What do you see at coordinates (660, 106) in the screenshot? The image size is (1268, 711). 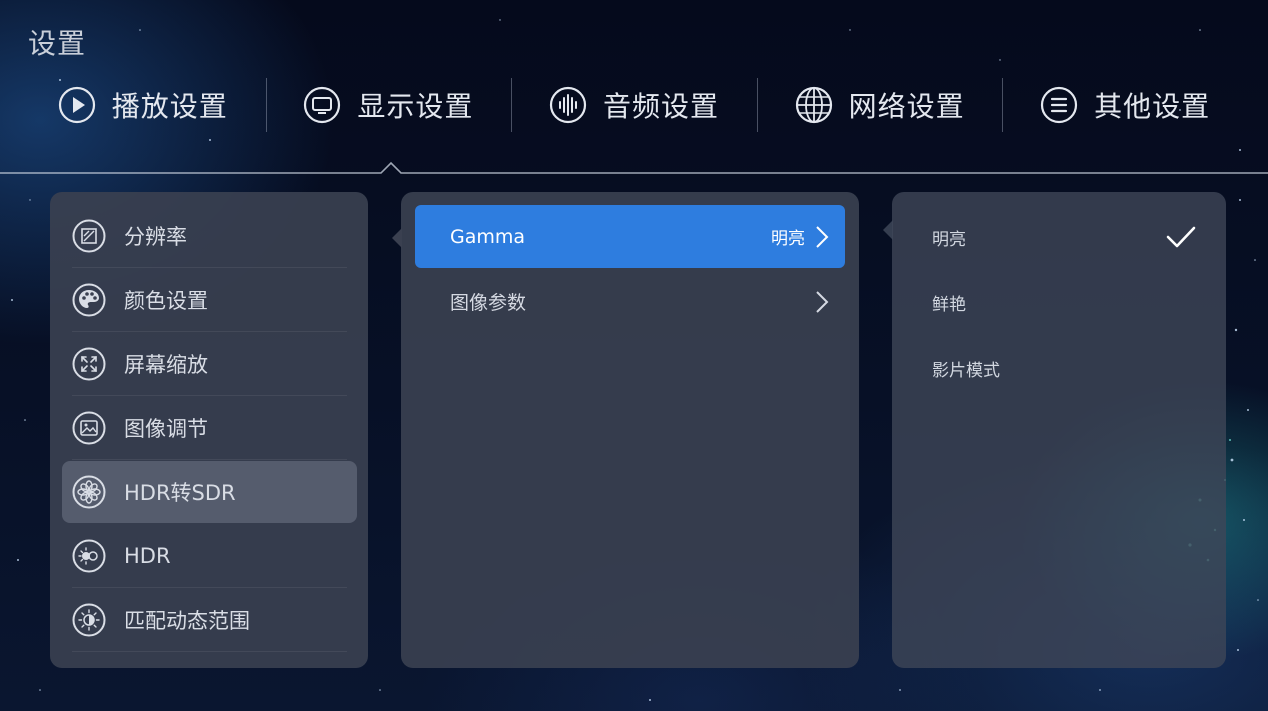 I see `tab-label: 音频设置` at bounding box center [660, 106].